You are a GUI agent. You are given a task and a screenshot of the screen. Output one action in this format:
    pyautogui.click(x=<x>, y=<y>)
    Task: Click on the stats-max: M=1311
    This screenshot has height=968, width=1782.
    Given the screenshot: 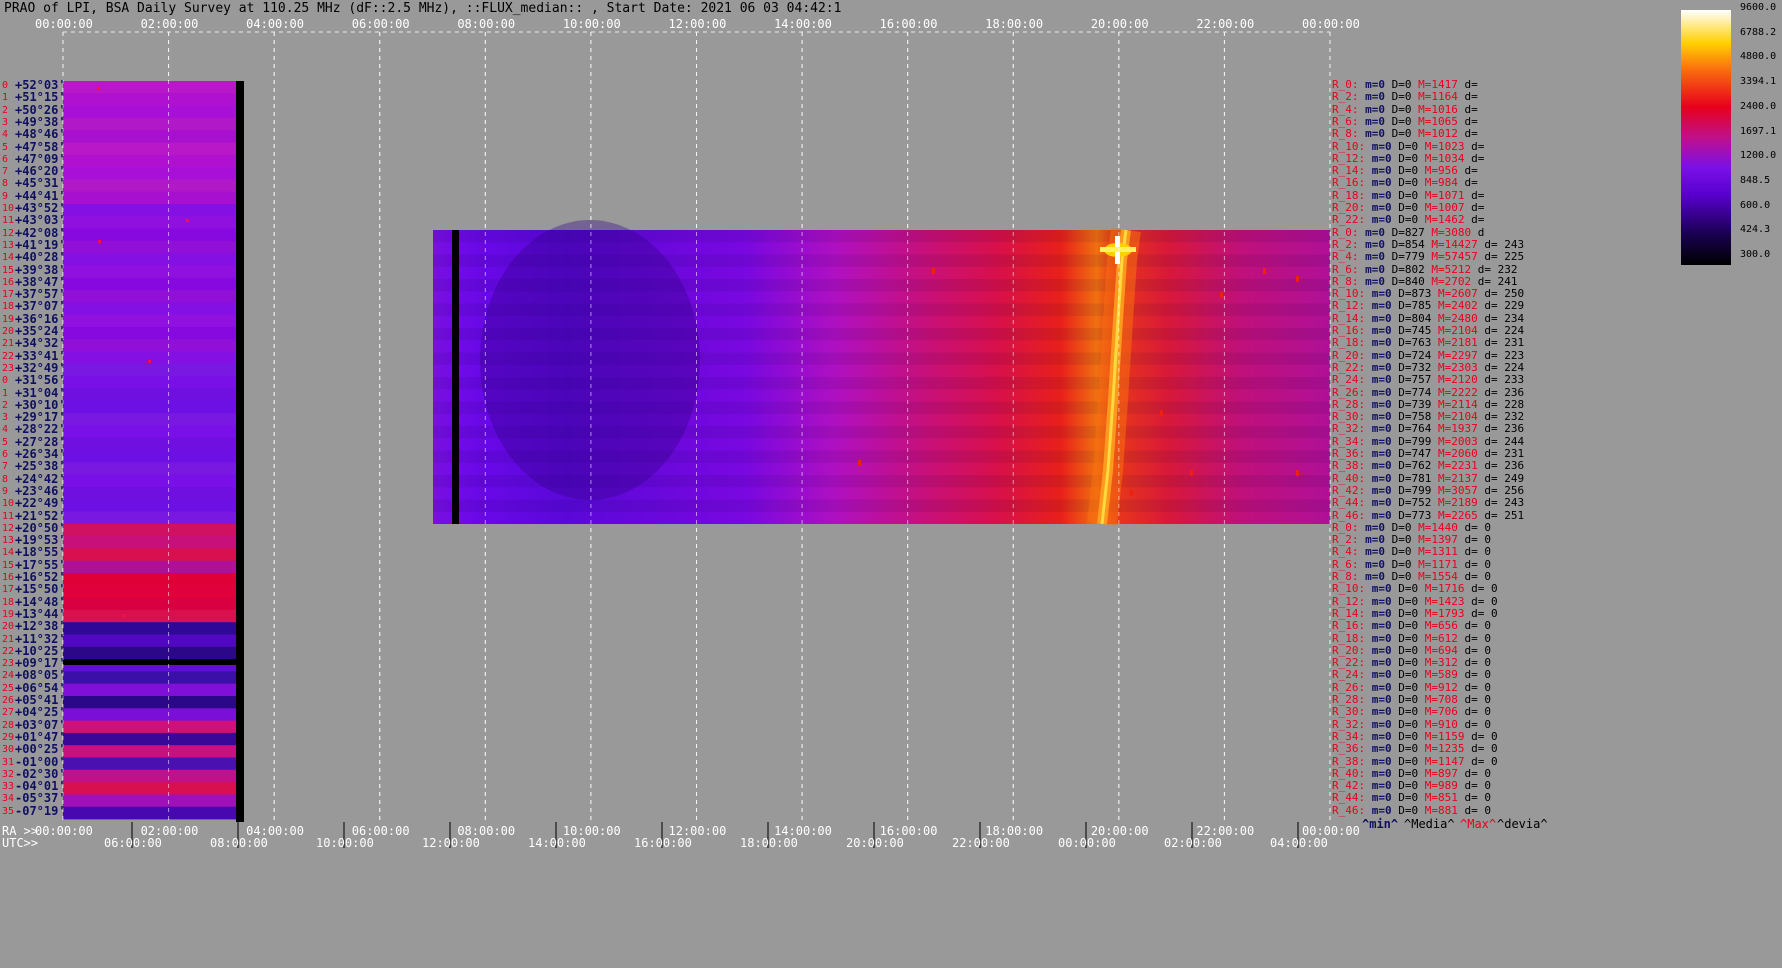 What is the action you would take?
    pyautogui.click(x=1434, y=552)
    